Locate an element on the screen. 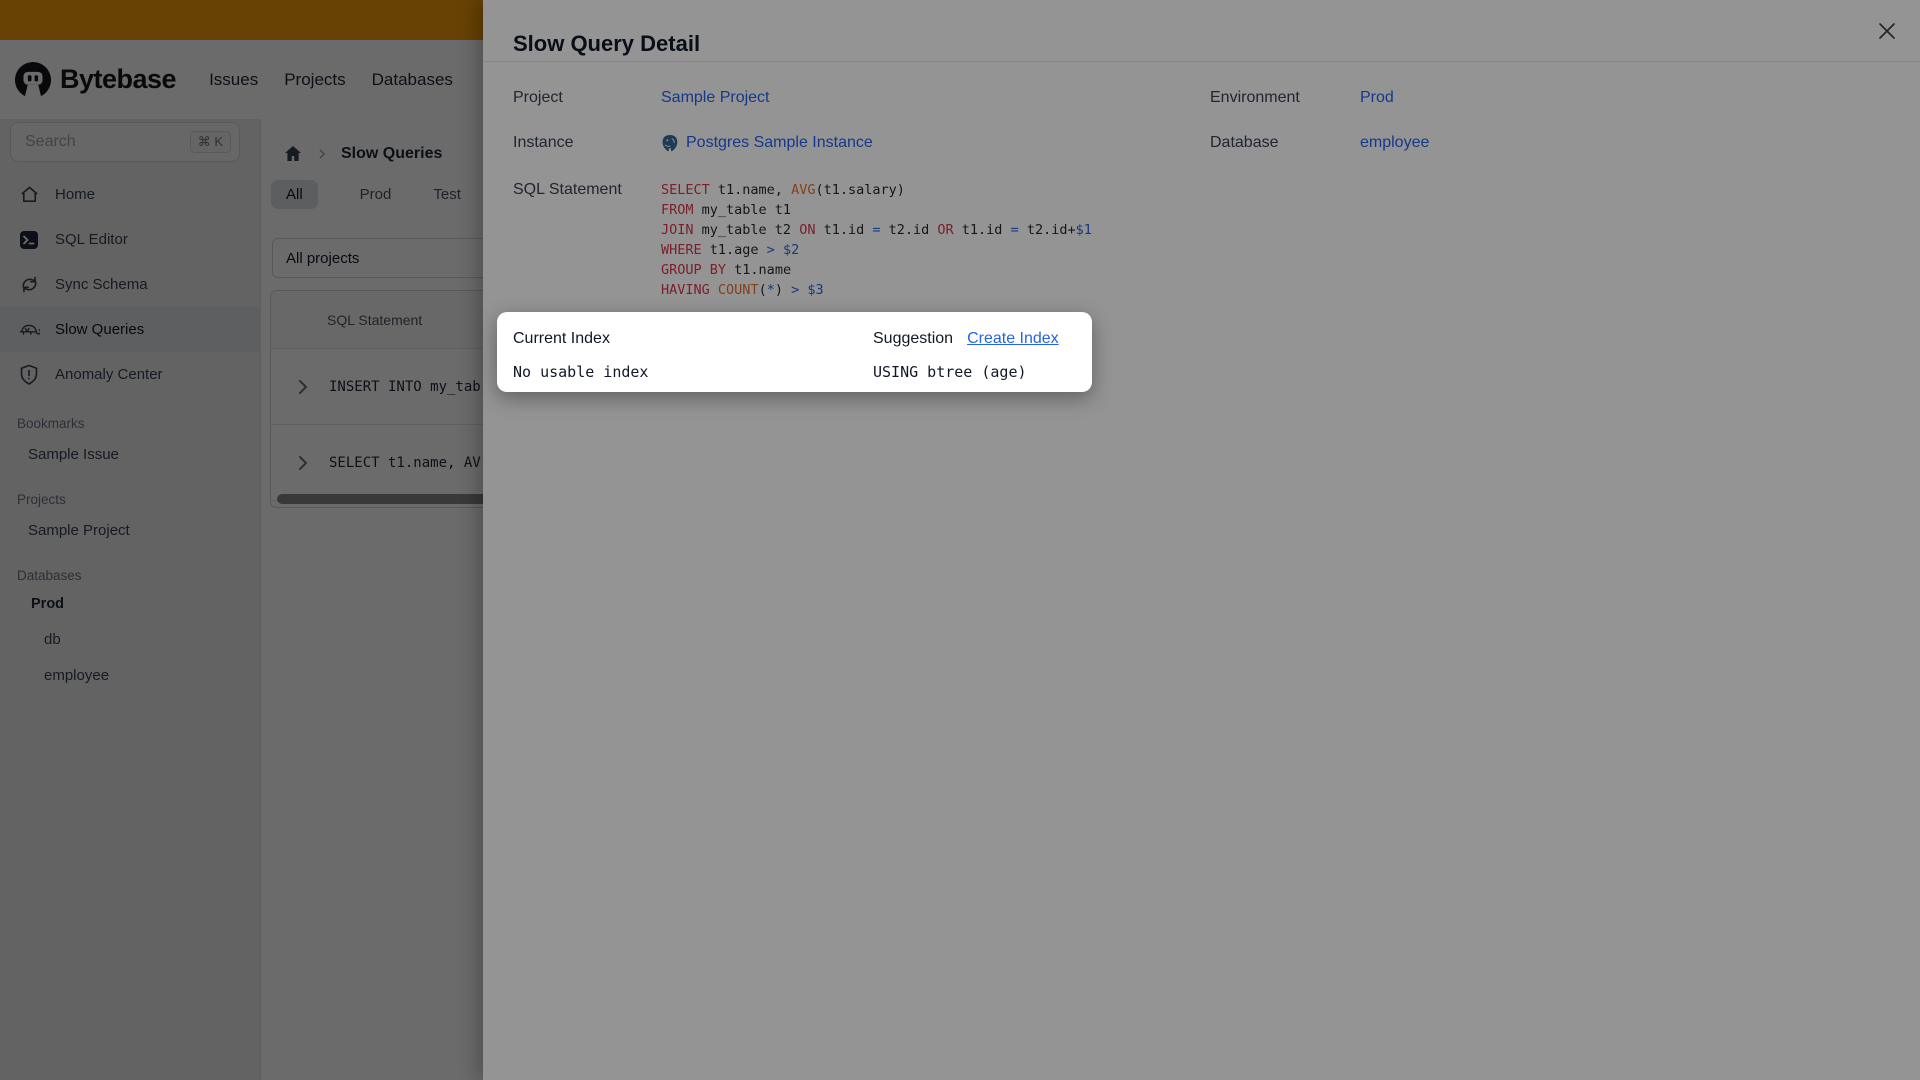 Image resolution: width=1920 pixels, height=1080 pixels. current-index-value: No usable index is located at coordinates (581, 371).